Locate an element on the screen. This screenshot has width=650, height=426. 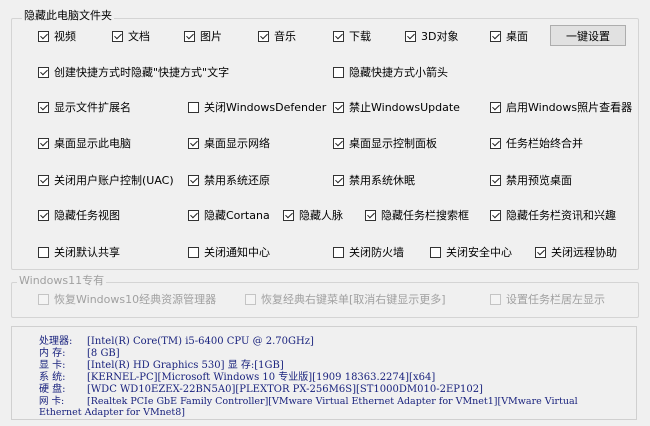
checkbox-disable-security-center: 关闭安全中心 is located at coordinates (471, 252).